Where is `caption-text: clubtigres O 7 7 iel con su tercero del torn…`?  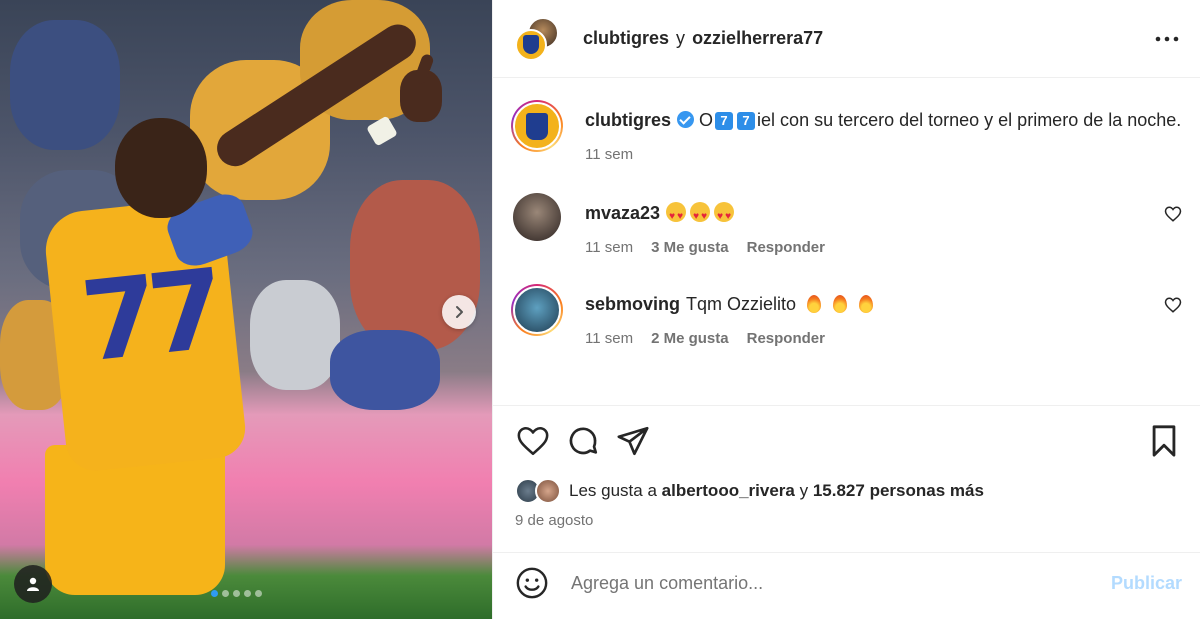
caption-text: clubtigres O 7 7 iel con su tercero del torn… is located at coordinates (883, 117).